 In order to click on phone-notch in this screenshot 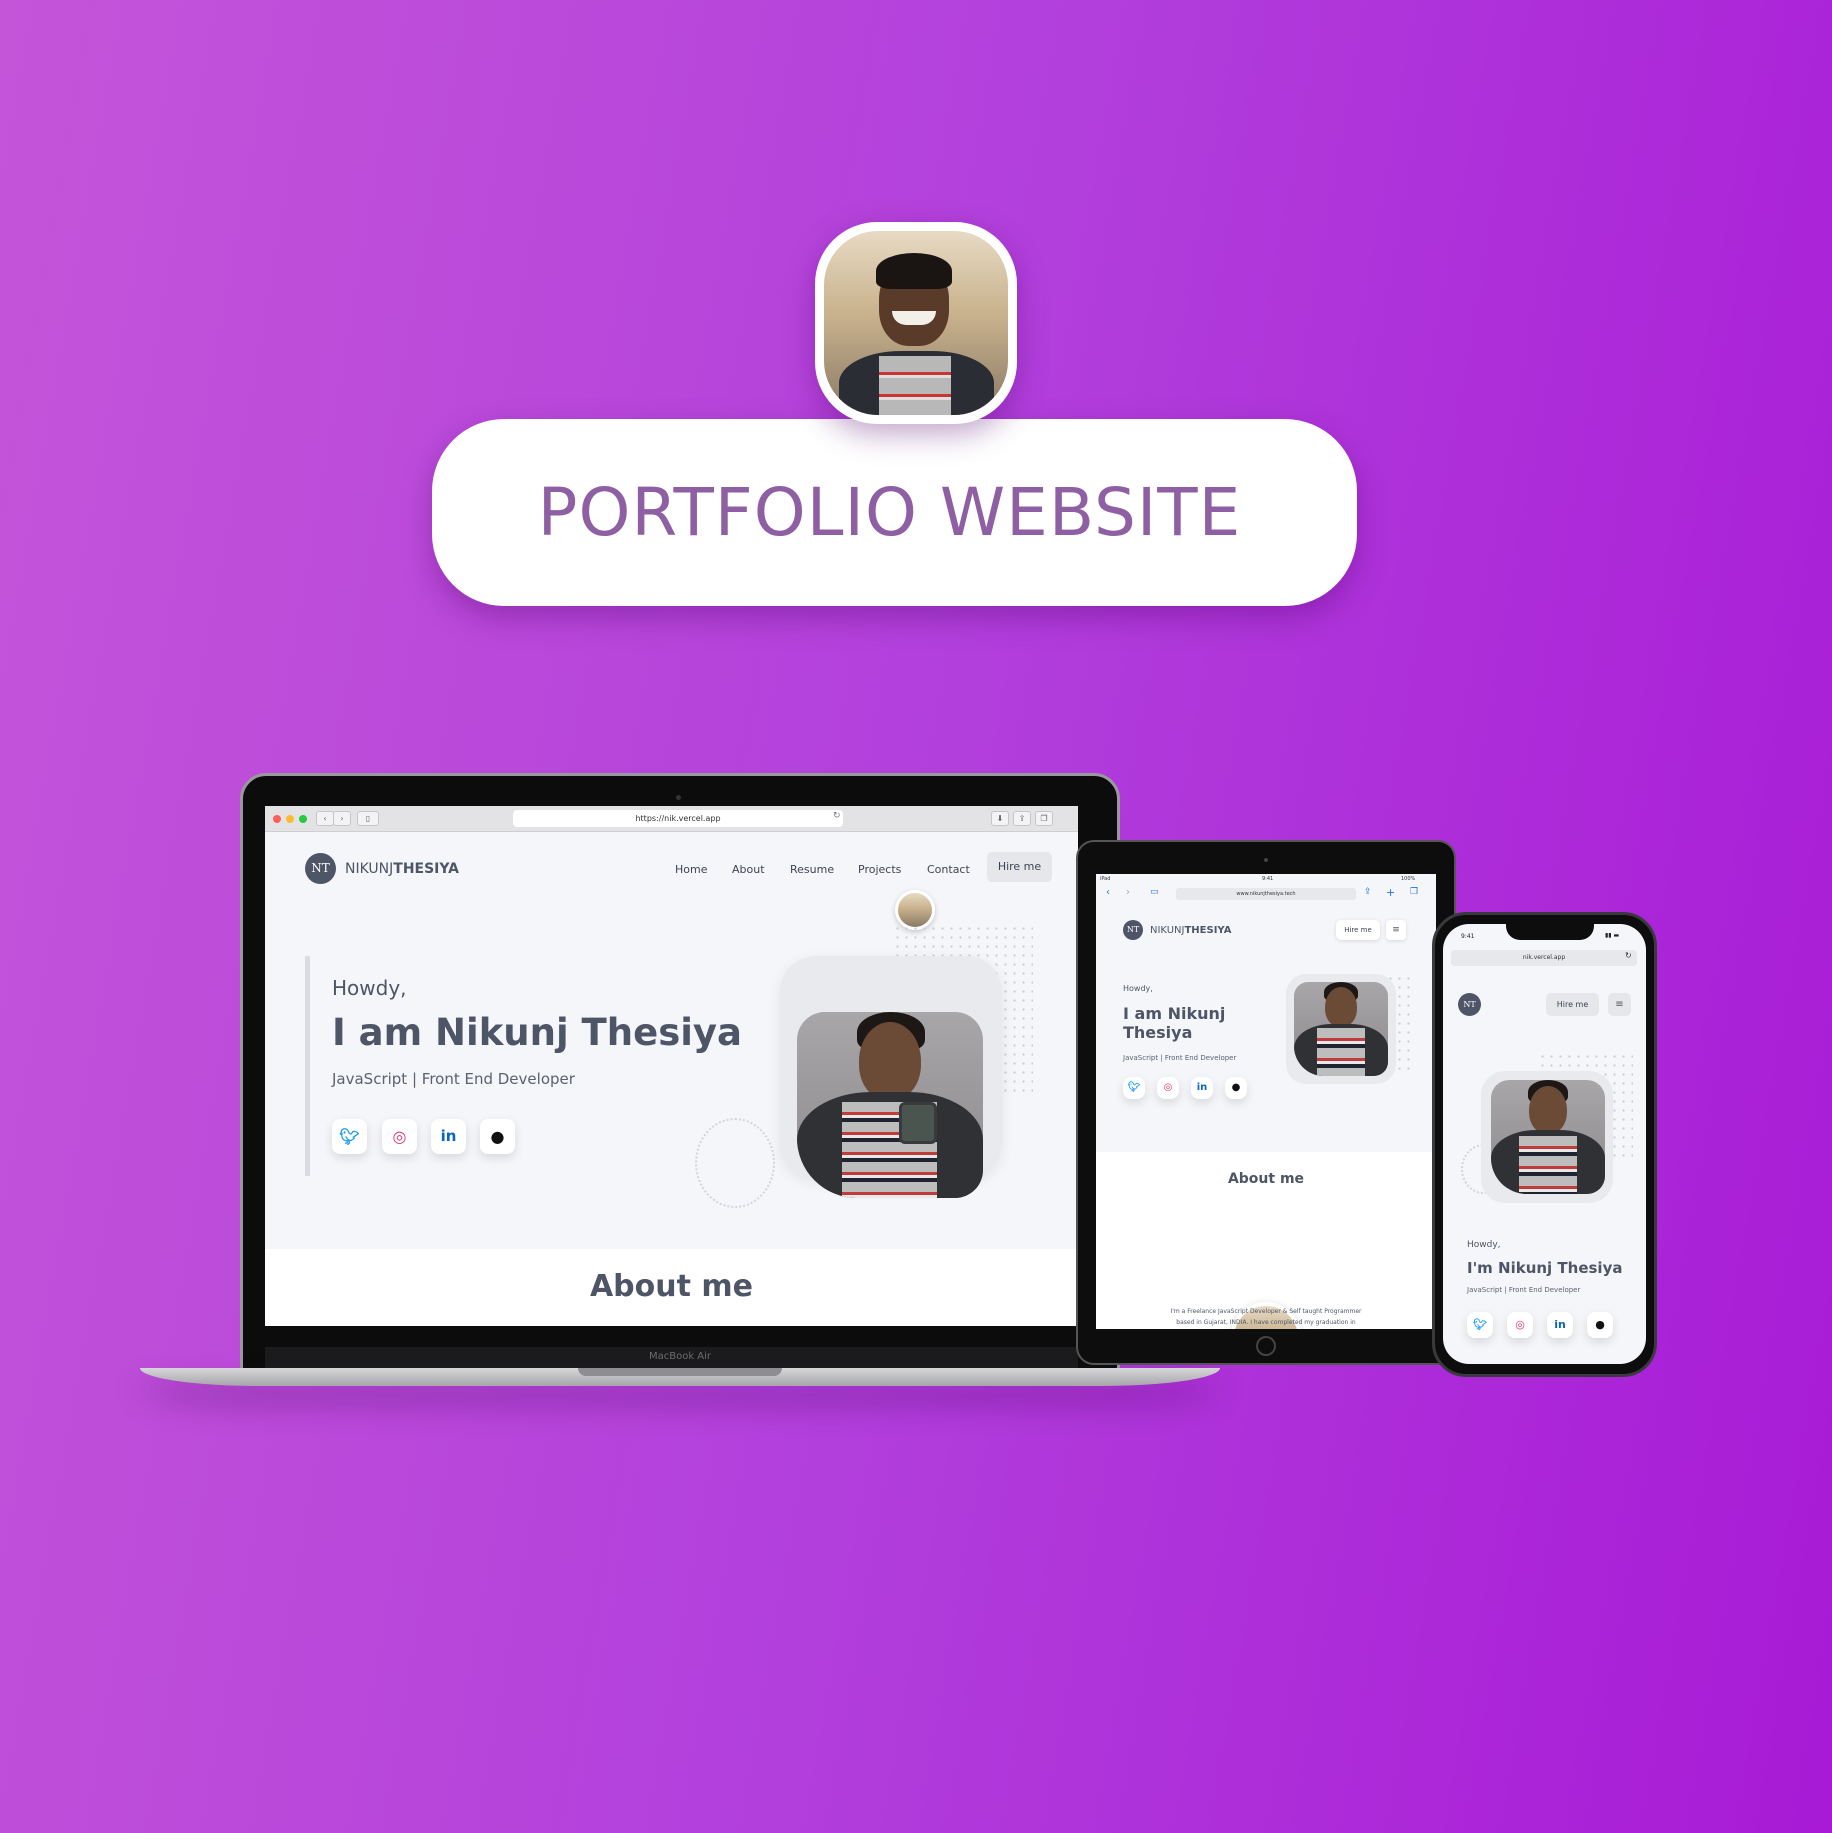, I will do `click(1550, 929)`.